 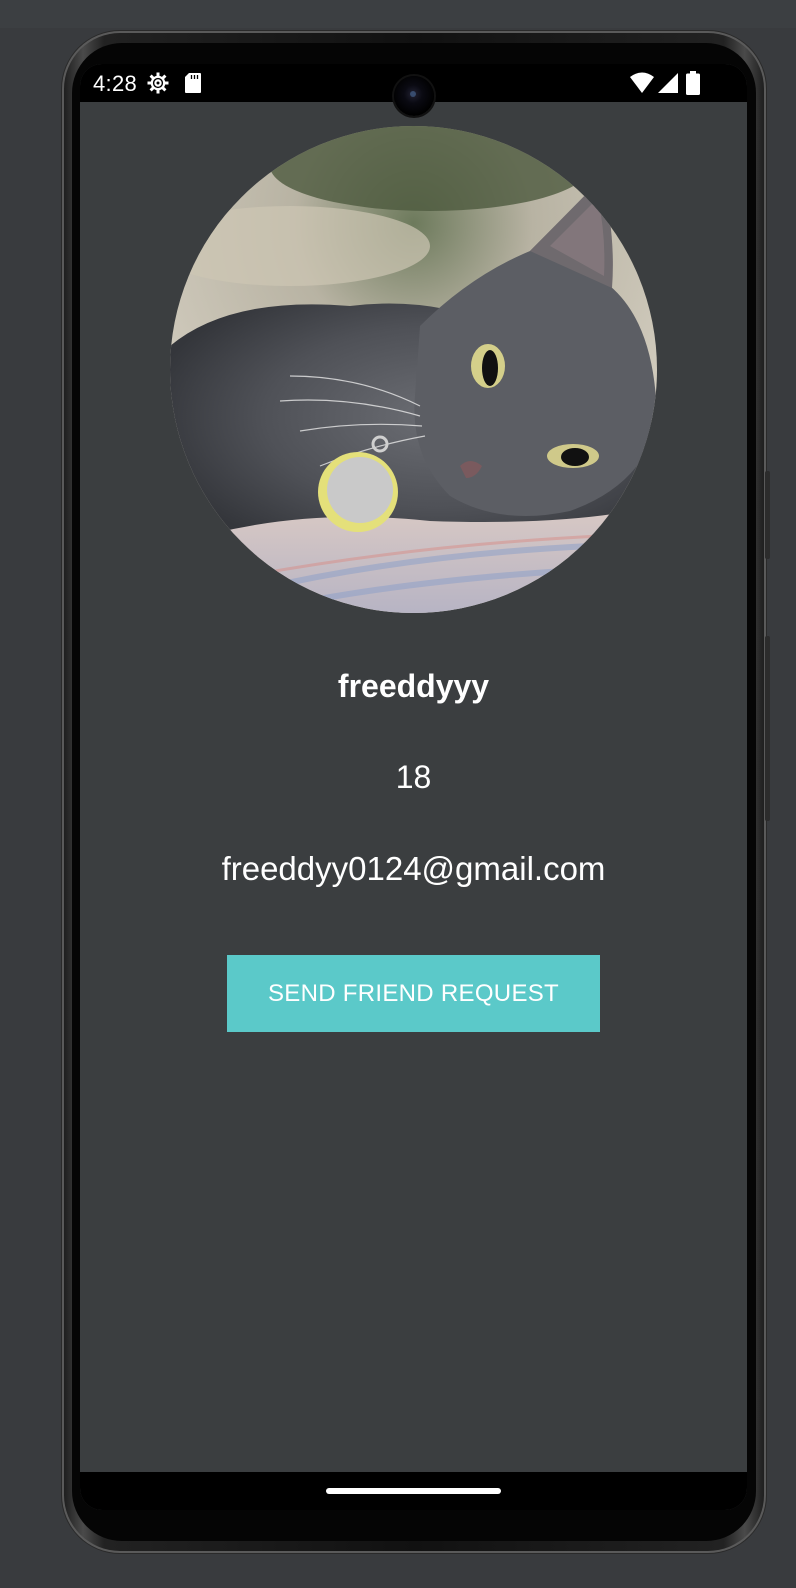 What do you see at coordinates (413, 993) in the screenshot?
I see `send-friend-request-button: SEND FRIEND REQUEST` at bounding box center [413, 993].